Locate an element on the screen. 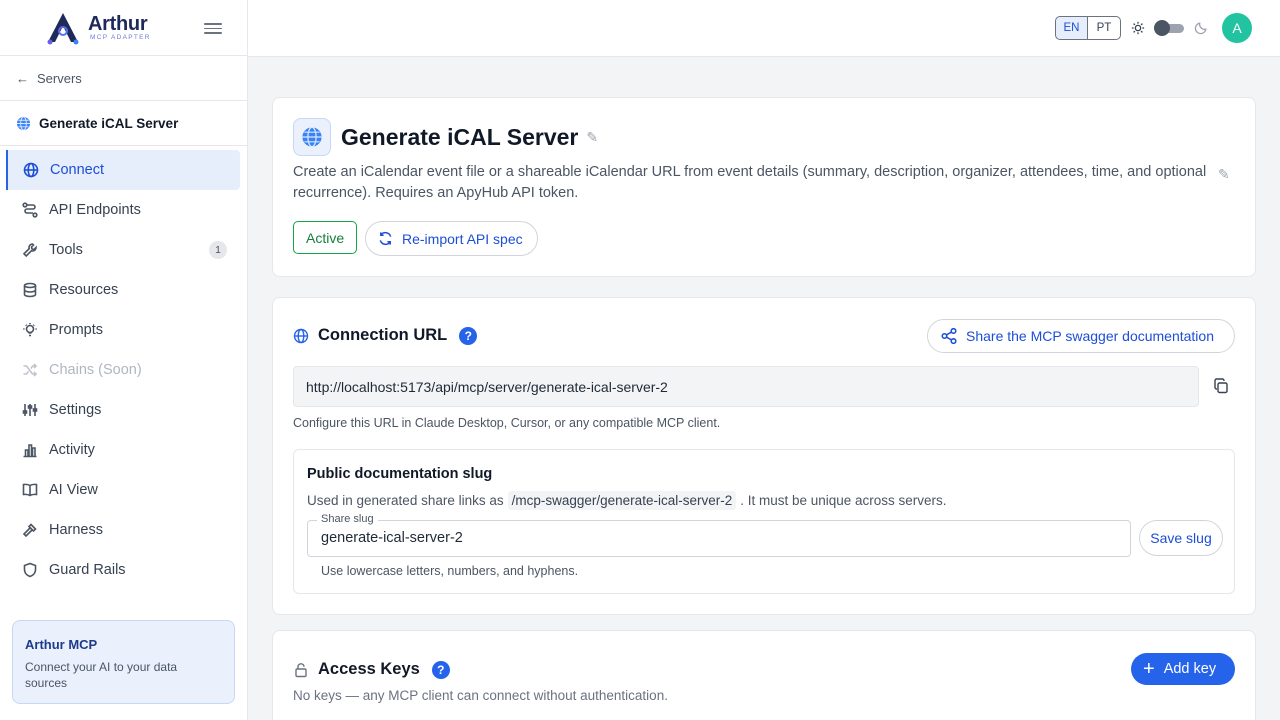 This screenshot has height=720, width=1280. access-keys-help-icon: ? is located at coordinates (440, 669).